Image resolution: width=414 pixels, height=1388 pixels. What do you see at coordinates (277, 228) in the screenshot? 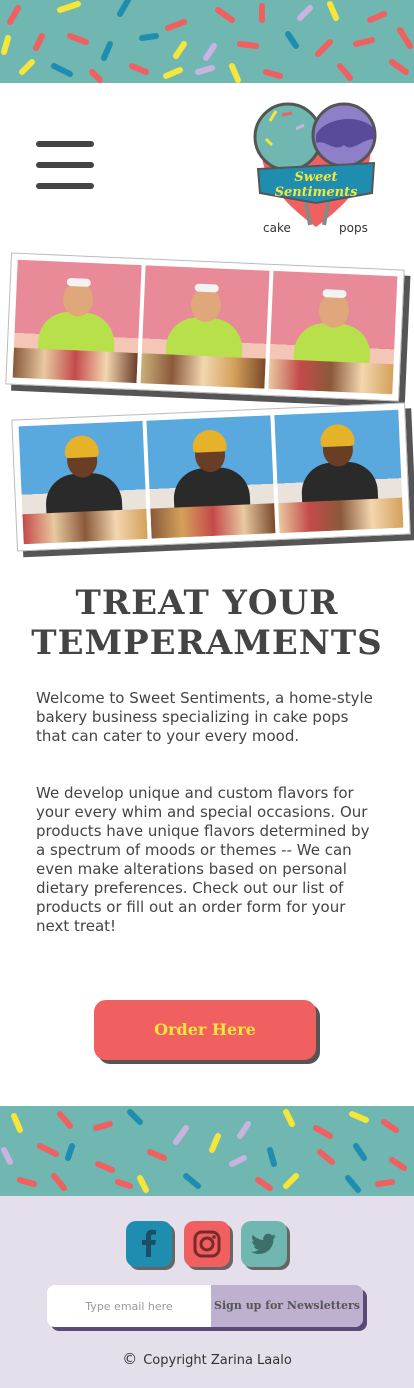
I see `logo-cake-label: cake` at bounding box center [277, 228].